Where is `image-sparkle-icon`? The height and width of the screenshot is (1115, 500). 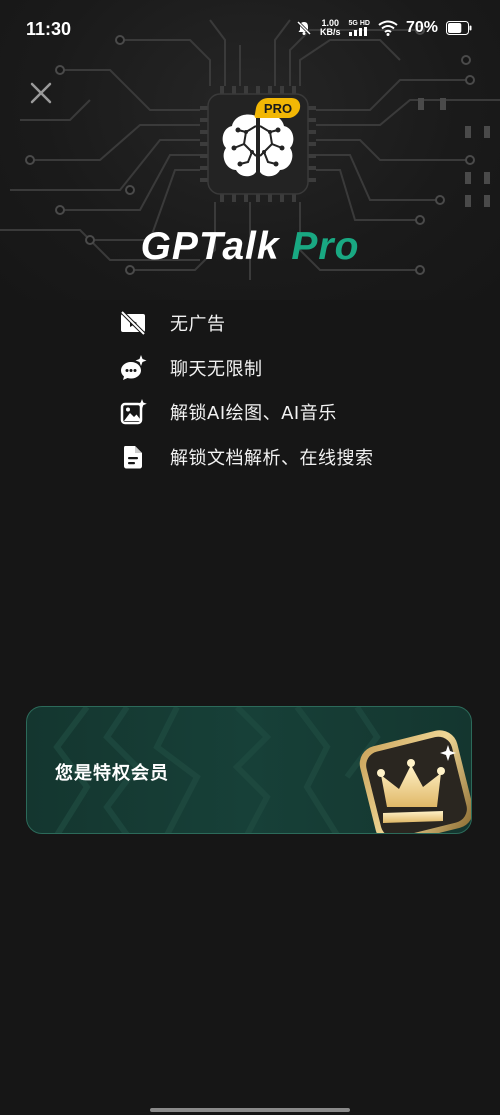
image-sparkle-icon is located at coordinates (133, 412).